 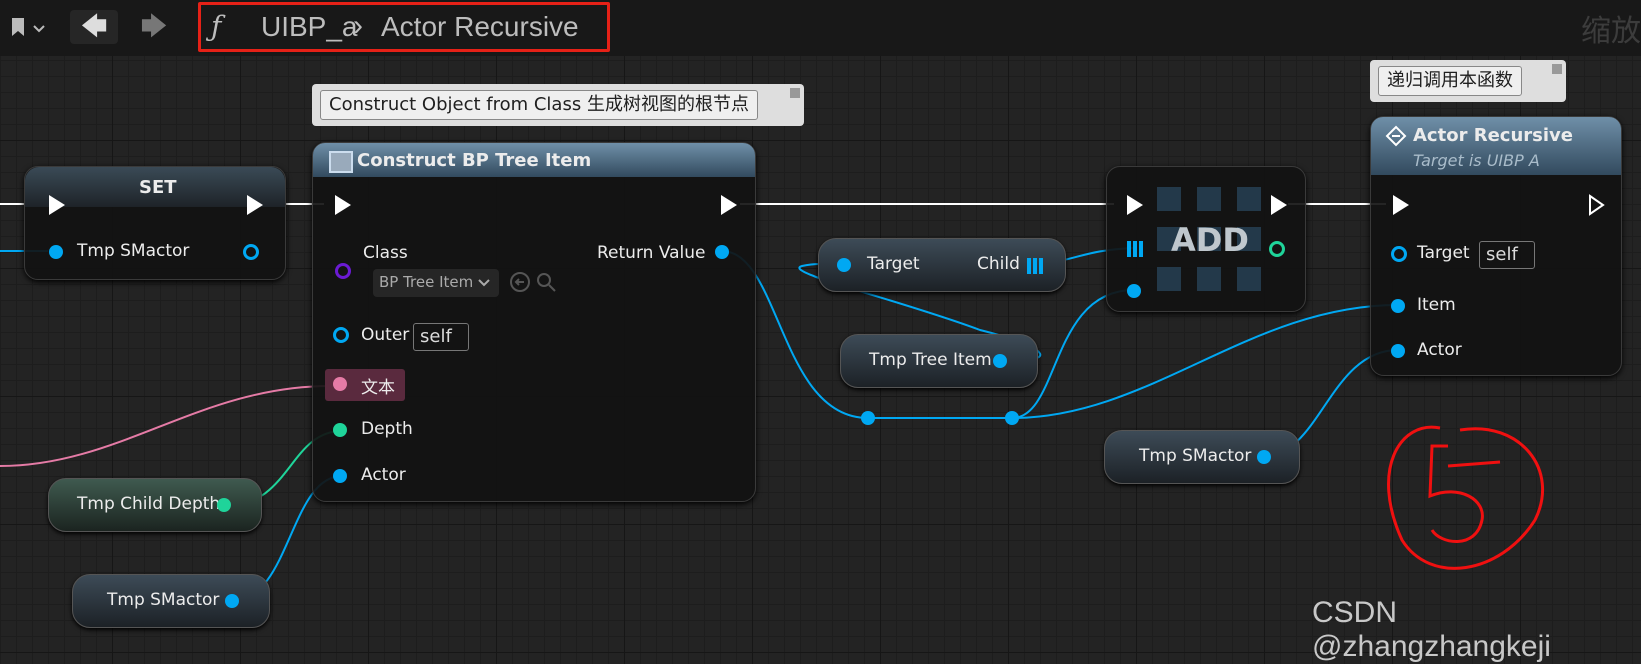 I want to click on breadcrumb: ƒ UIBP_a › Actor Recursive, so click(x=404, y=27).